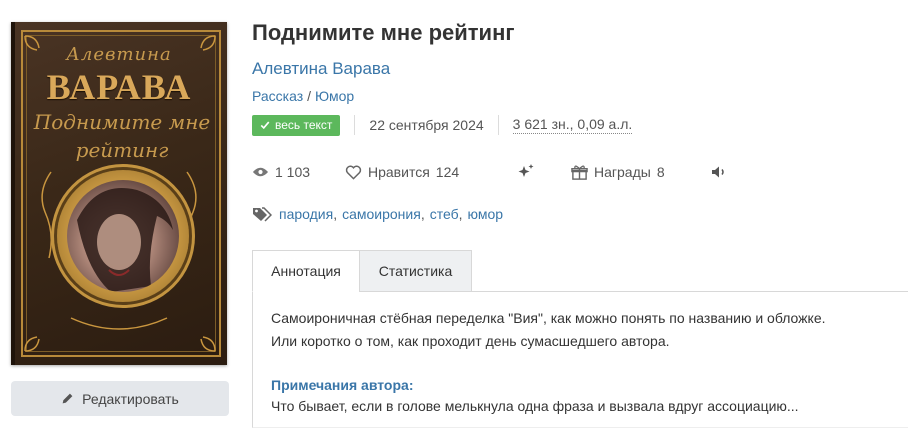 This screenshot has width=908, height=444. What do you see at coordinates (122, 136) in the screenshot?
I see `cover-title-script: Поднимите мне рейтинг` at bounding box center [122, 136].